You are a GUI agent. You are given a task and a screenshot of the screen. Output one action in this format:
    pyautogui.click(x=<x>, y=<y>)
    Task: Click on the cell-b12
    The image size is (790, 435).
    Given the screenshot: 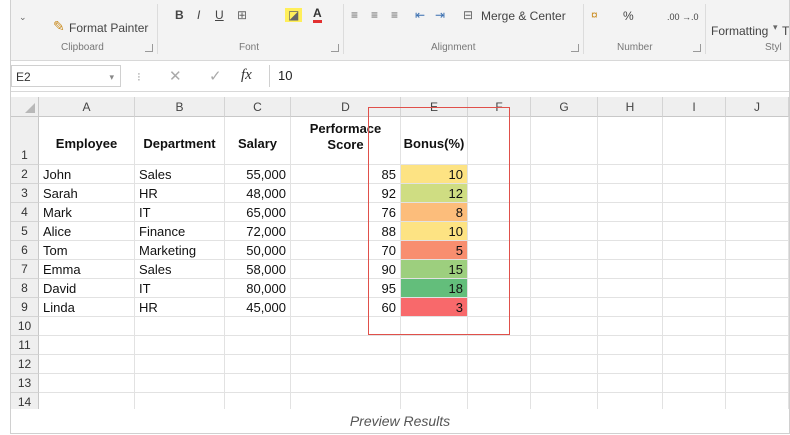 What is the action you would take?
    pyautogui.click(x=180, y=364)
    